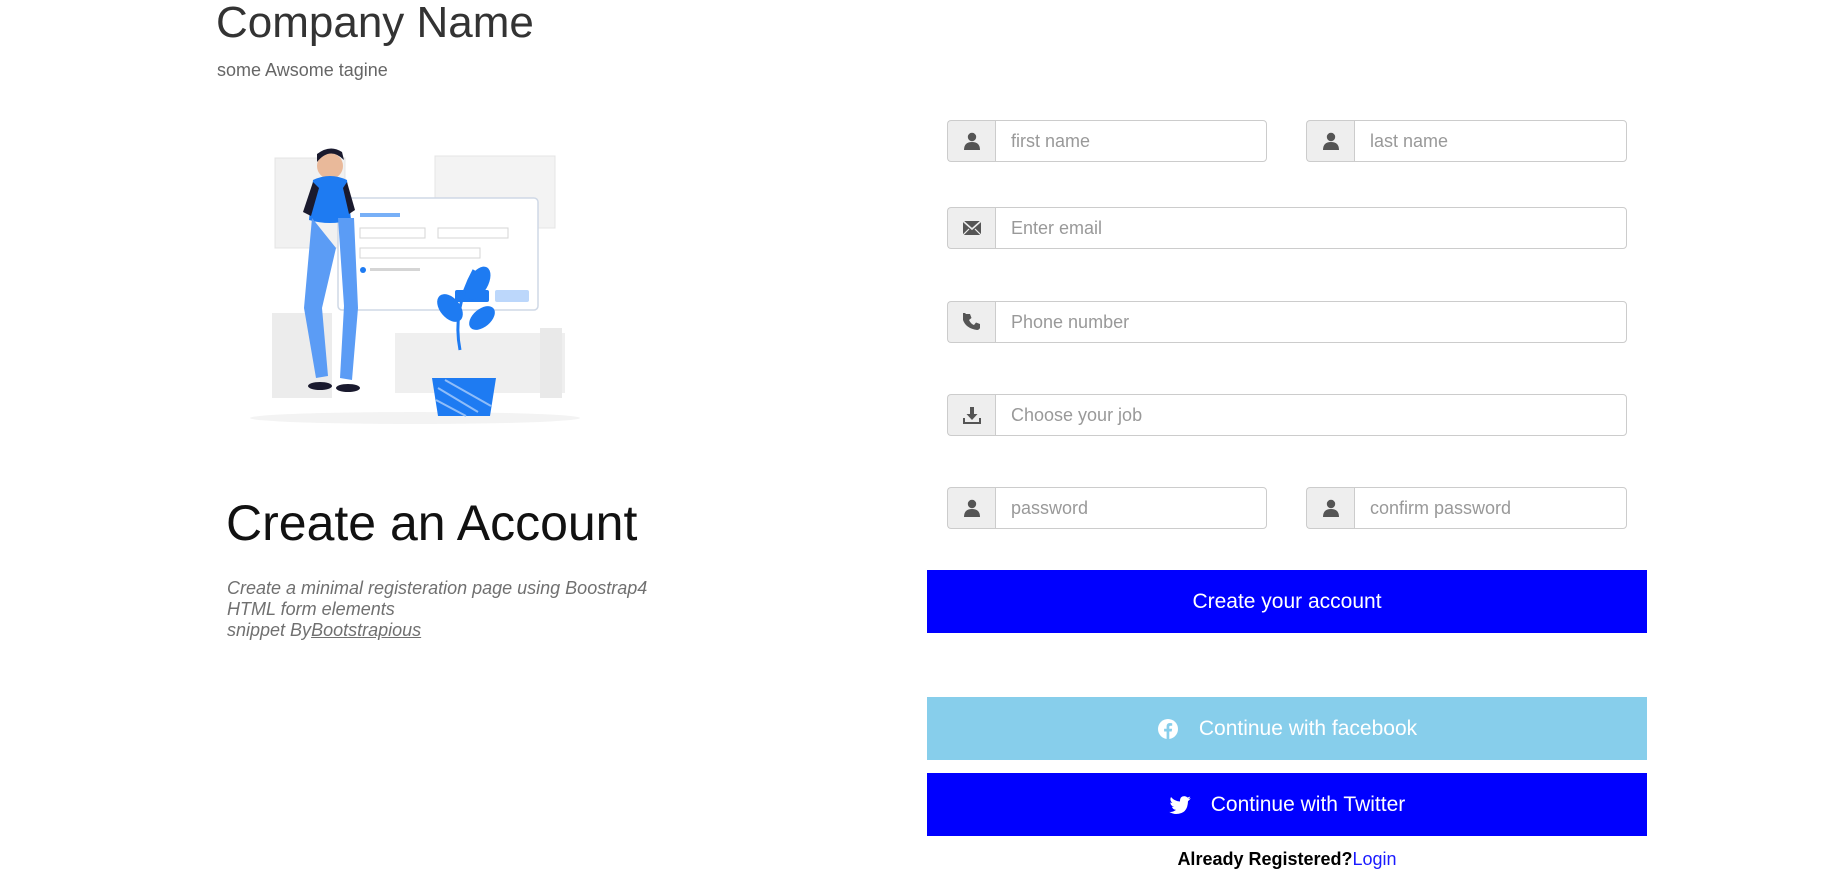  I want to click on twitter-button: Continue with Twitter, so click(1287, 804).